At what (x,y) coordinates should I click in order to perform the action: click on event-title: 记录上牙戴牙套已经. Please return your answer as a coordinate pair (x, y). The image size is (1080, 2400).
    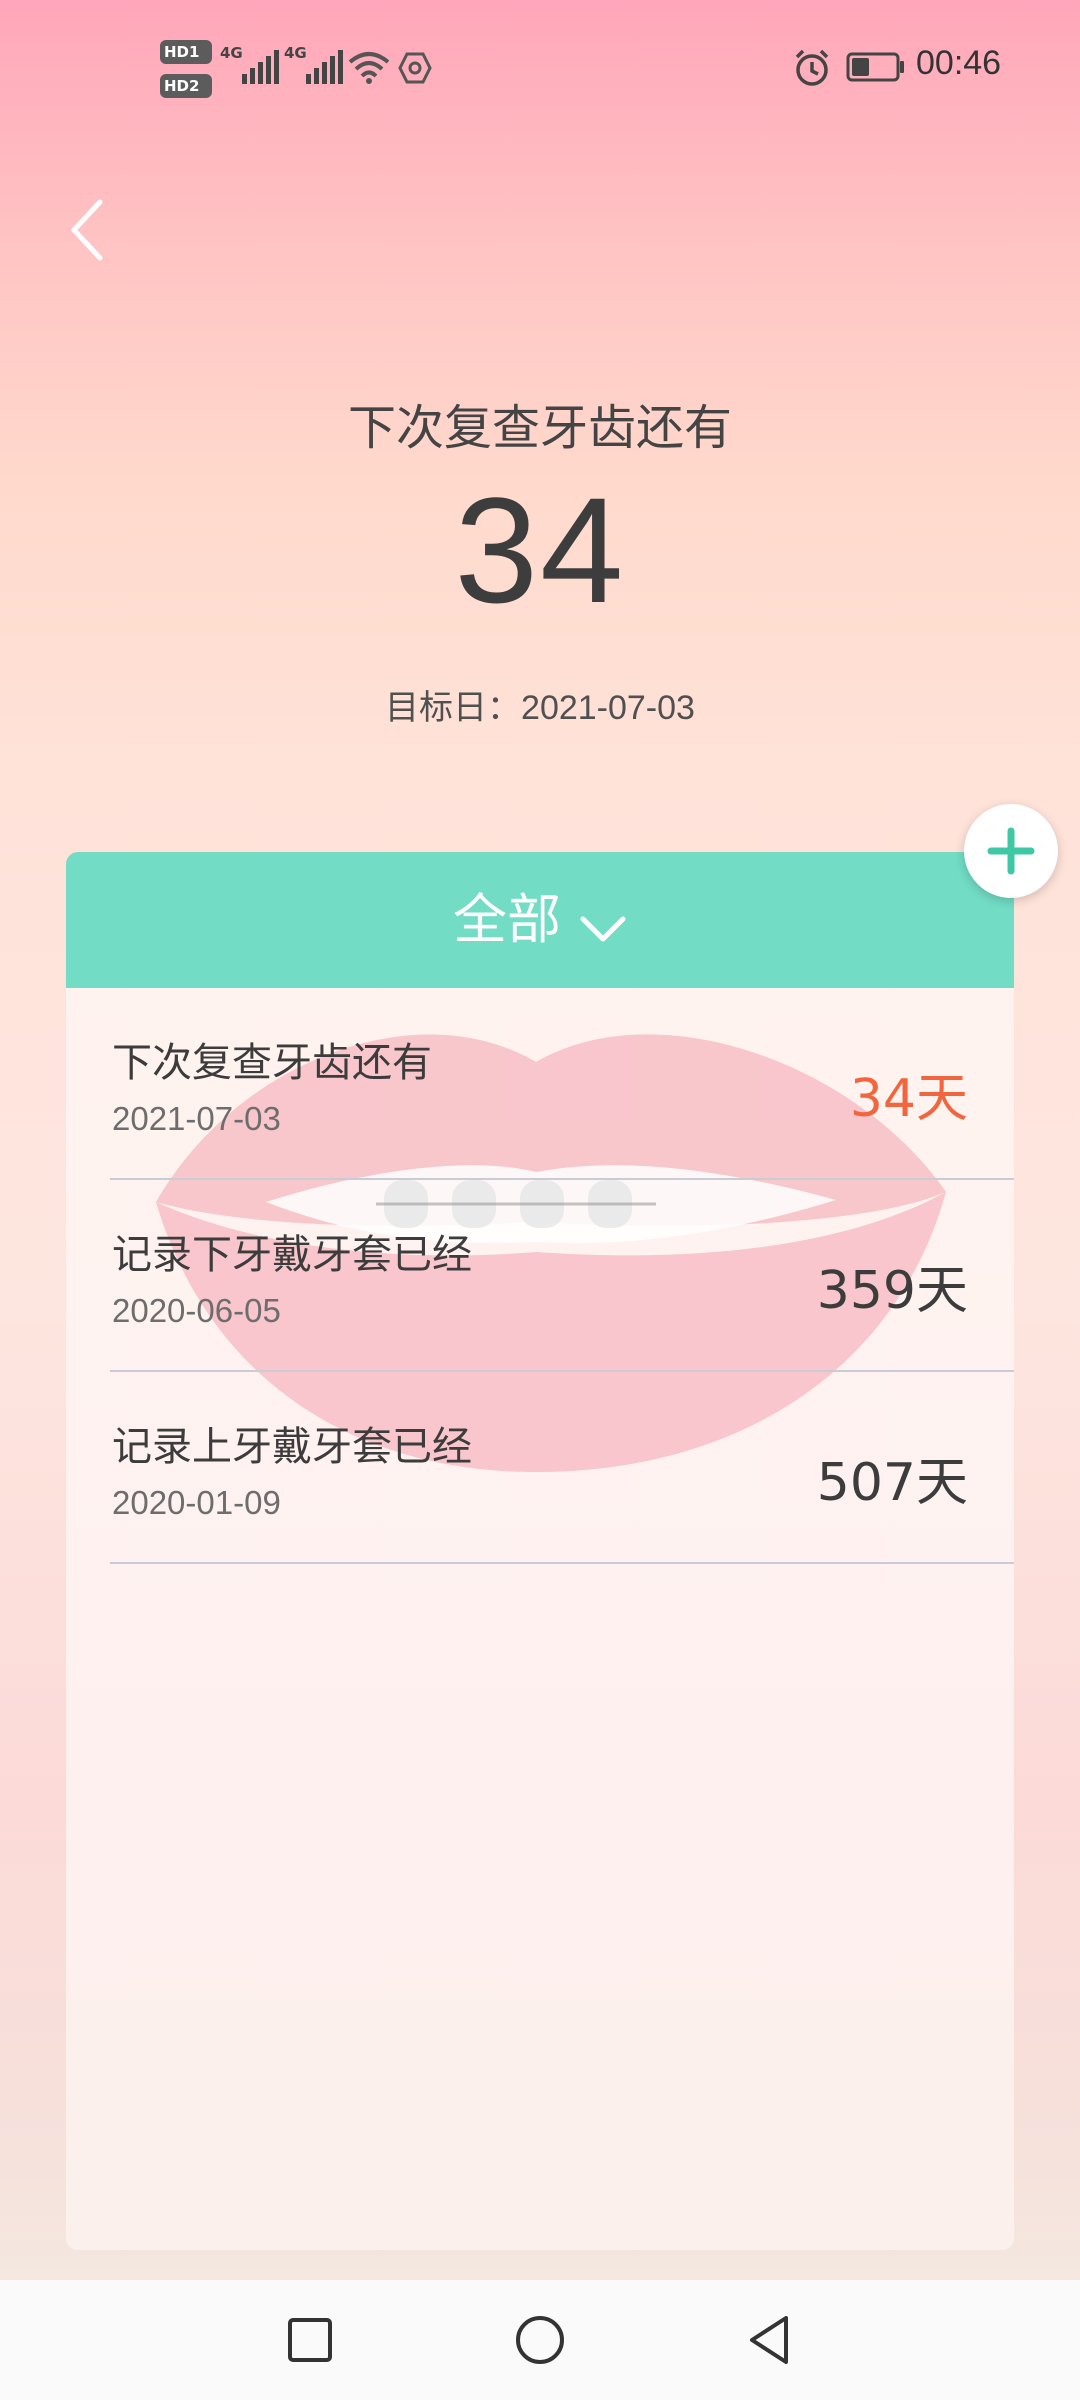
    Looking at the image, I should click on (292, 1447).